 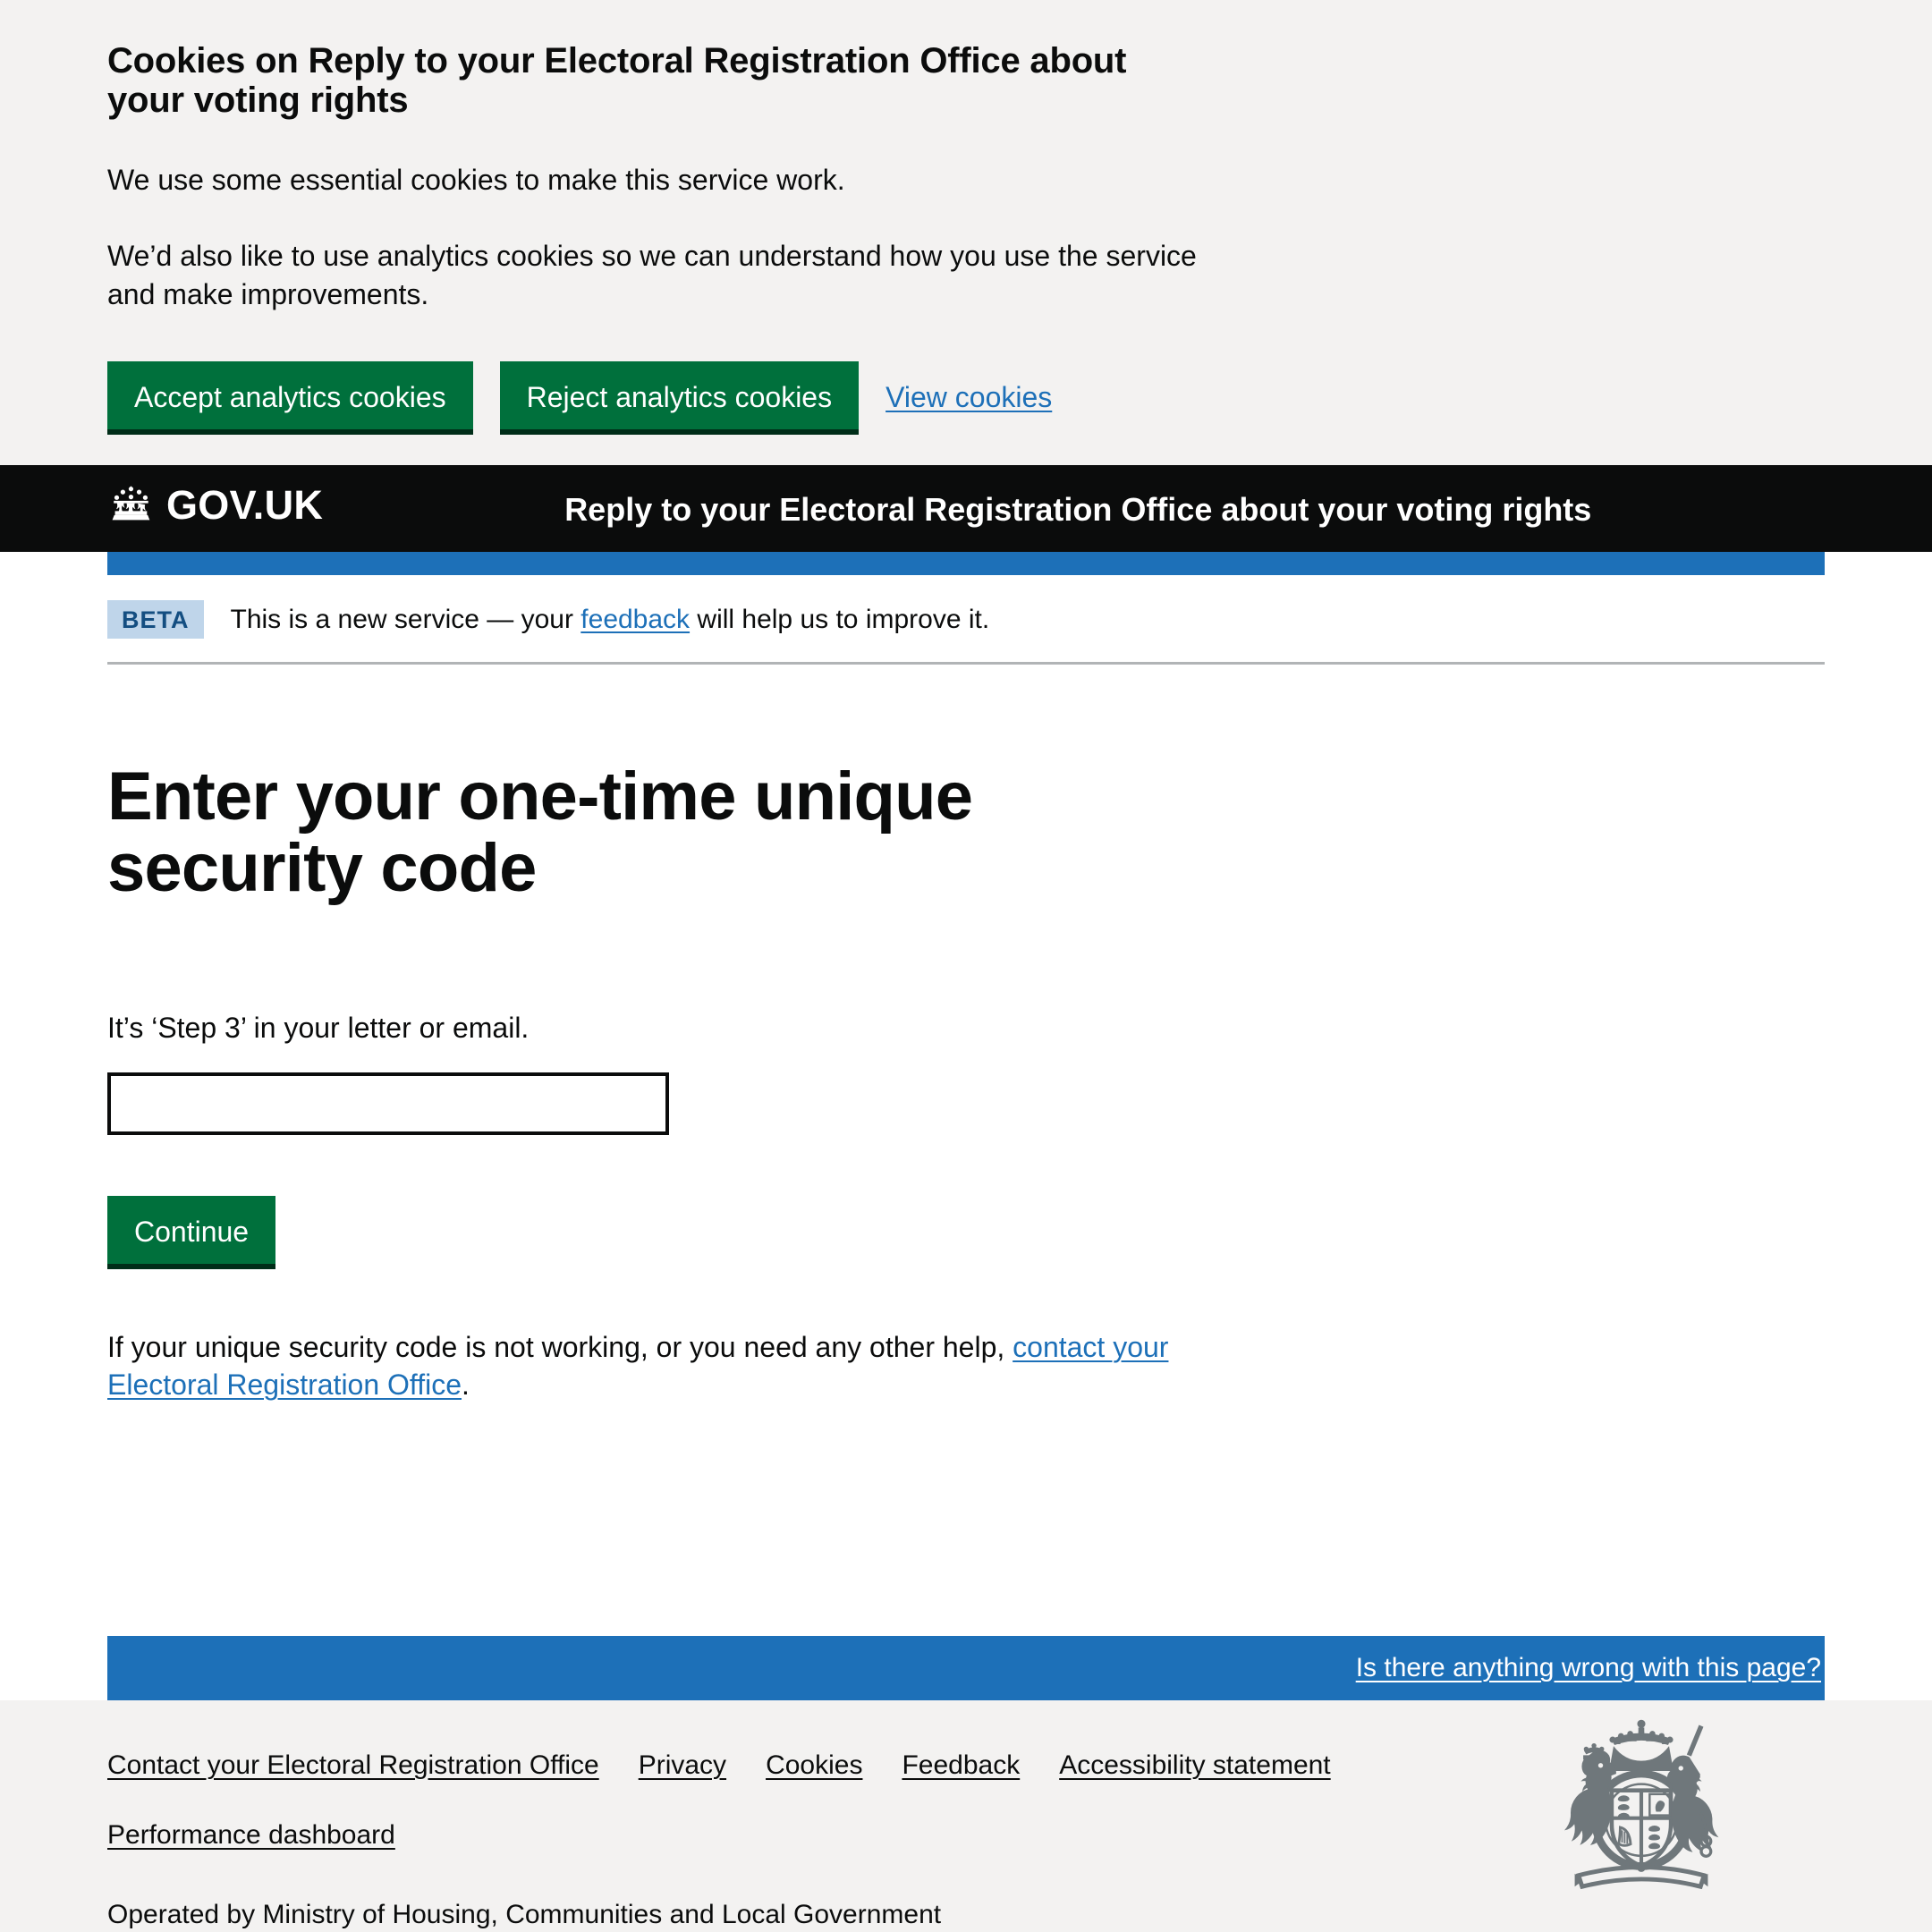 What do you see at coordinates (388, 1103) in the screenshot?
I see `security-code-input` at bounding box center [388, 1103].